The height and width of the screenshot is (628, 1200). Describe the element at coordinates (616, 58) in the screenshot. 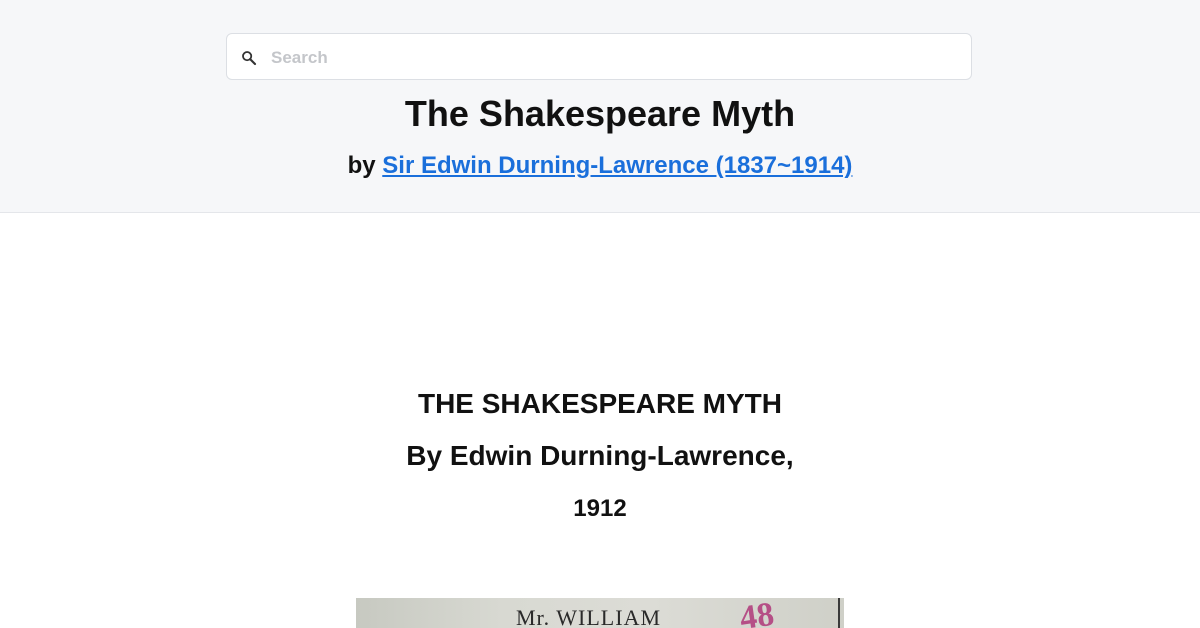

I see `search-input` at that location.